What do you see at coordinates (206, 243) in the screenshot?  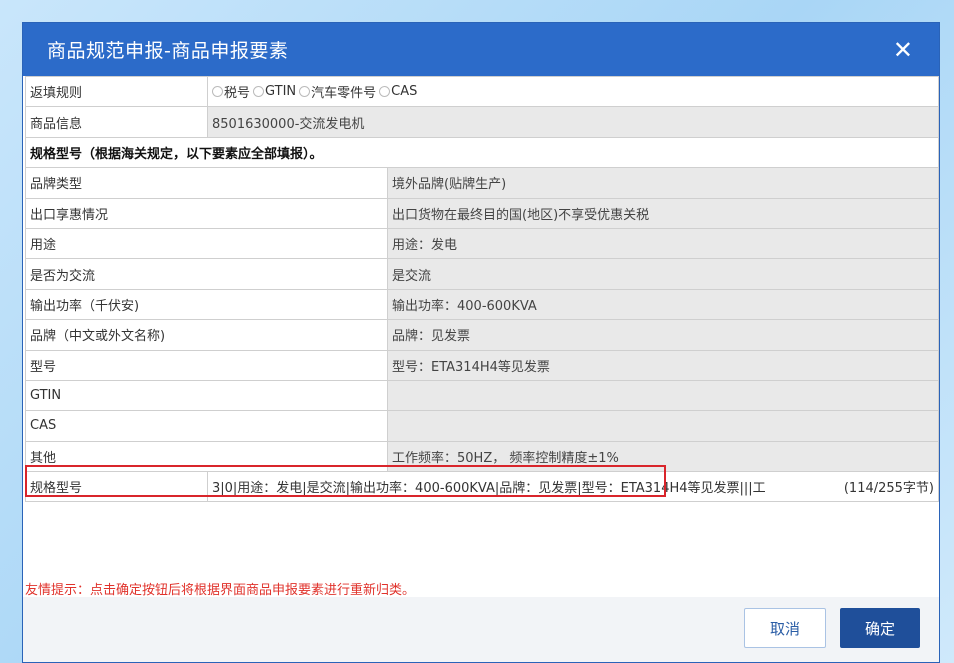 I see `element-label: 用途` at bounding box center [206, 243].